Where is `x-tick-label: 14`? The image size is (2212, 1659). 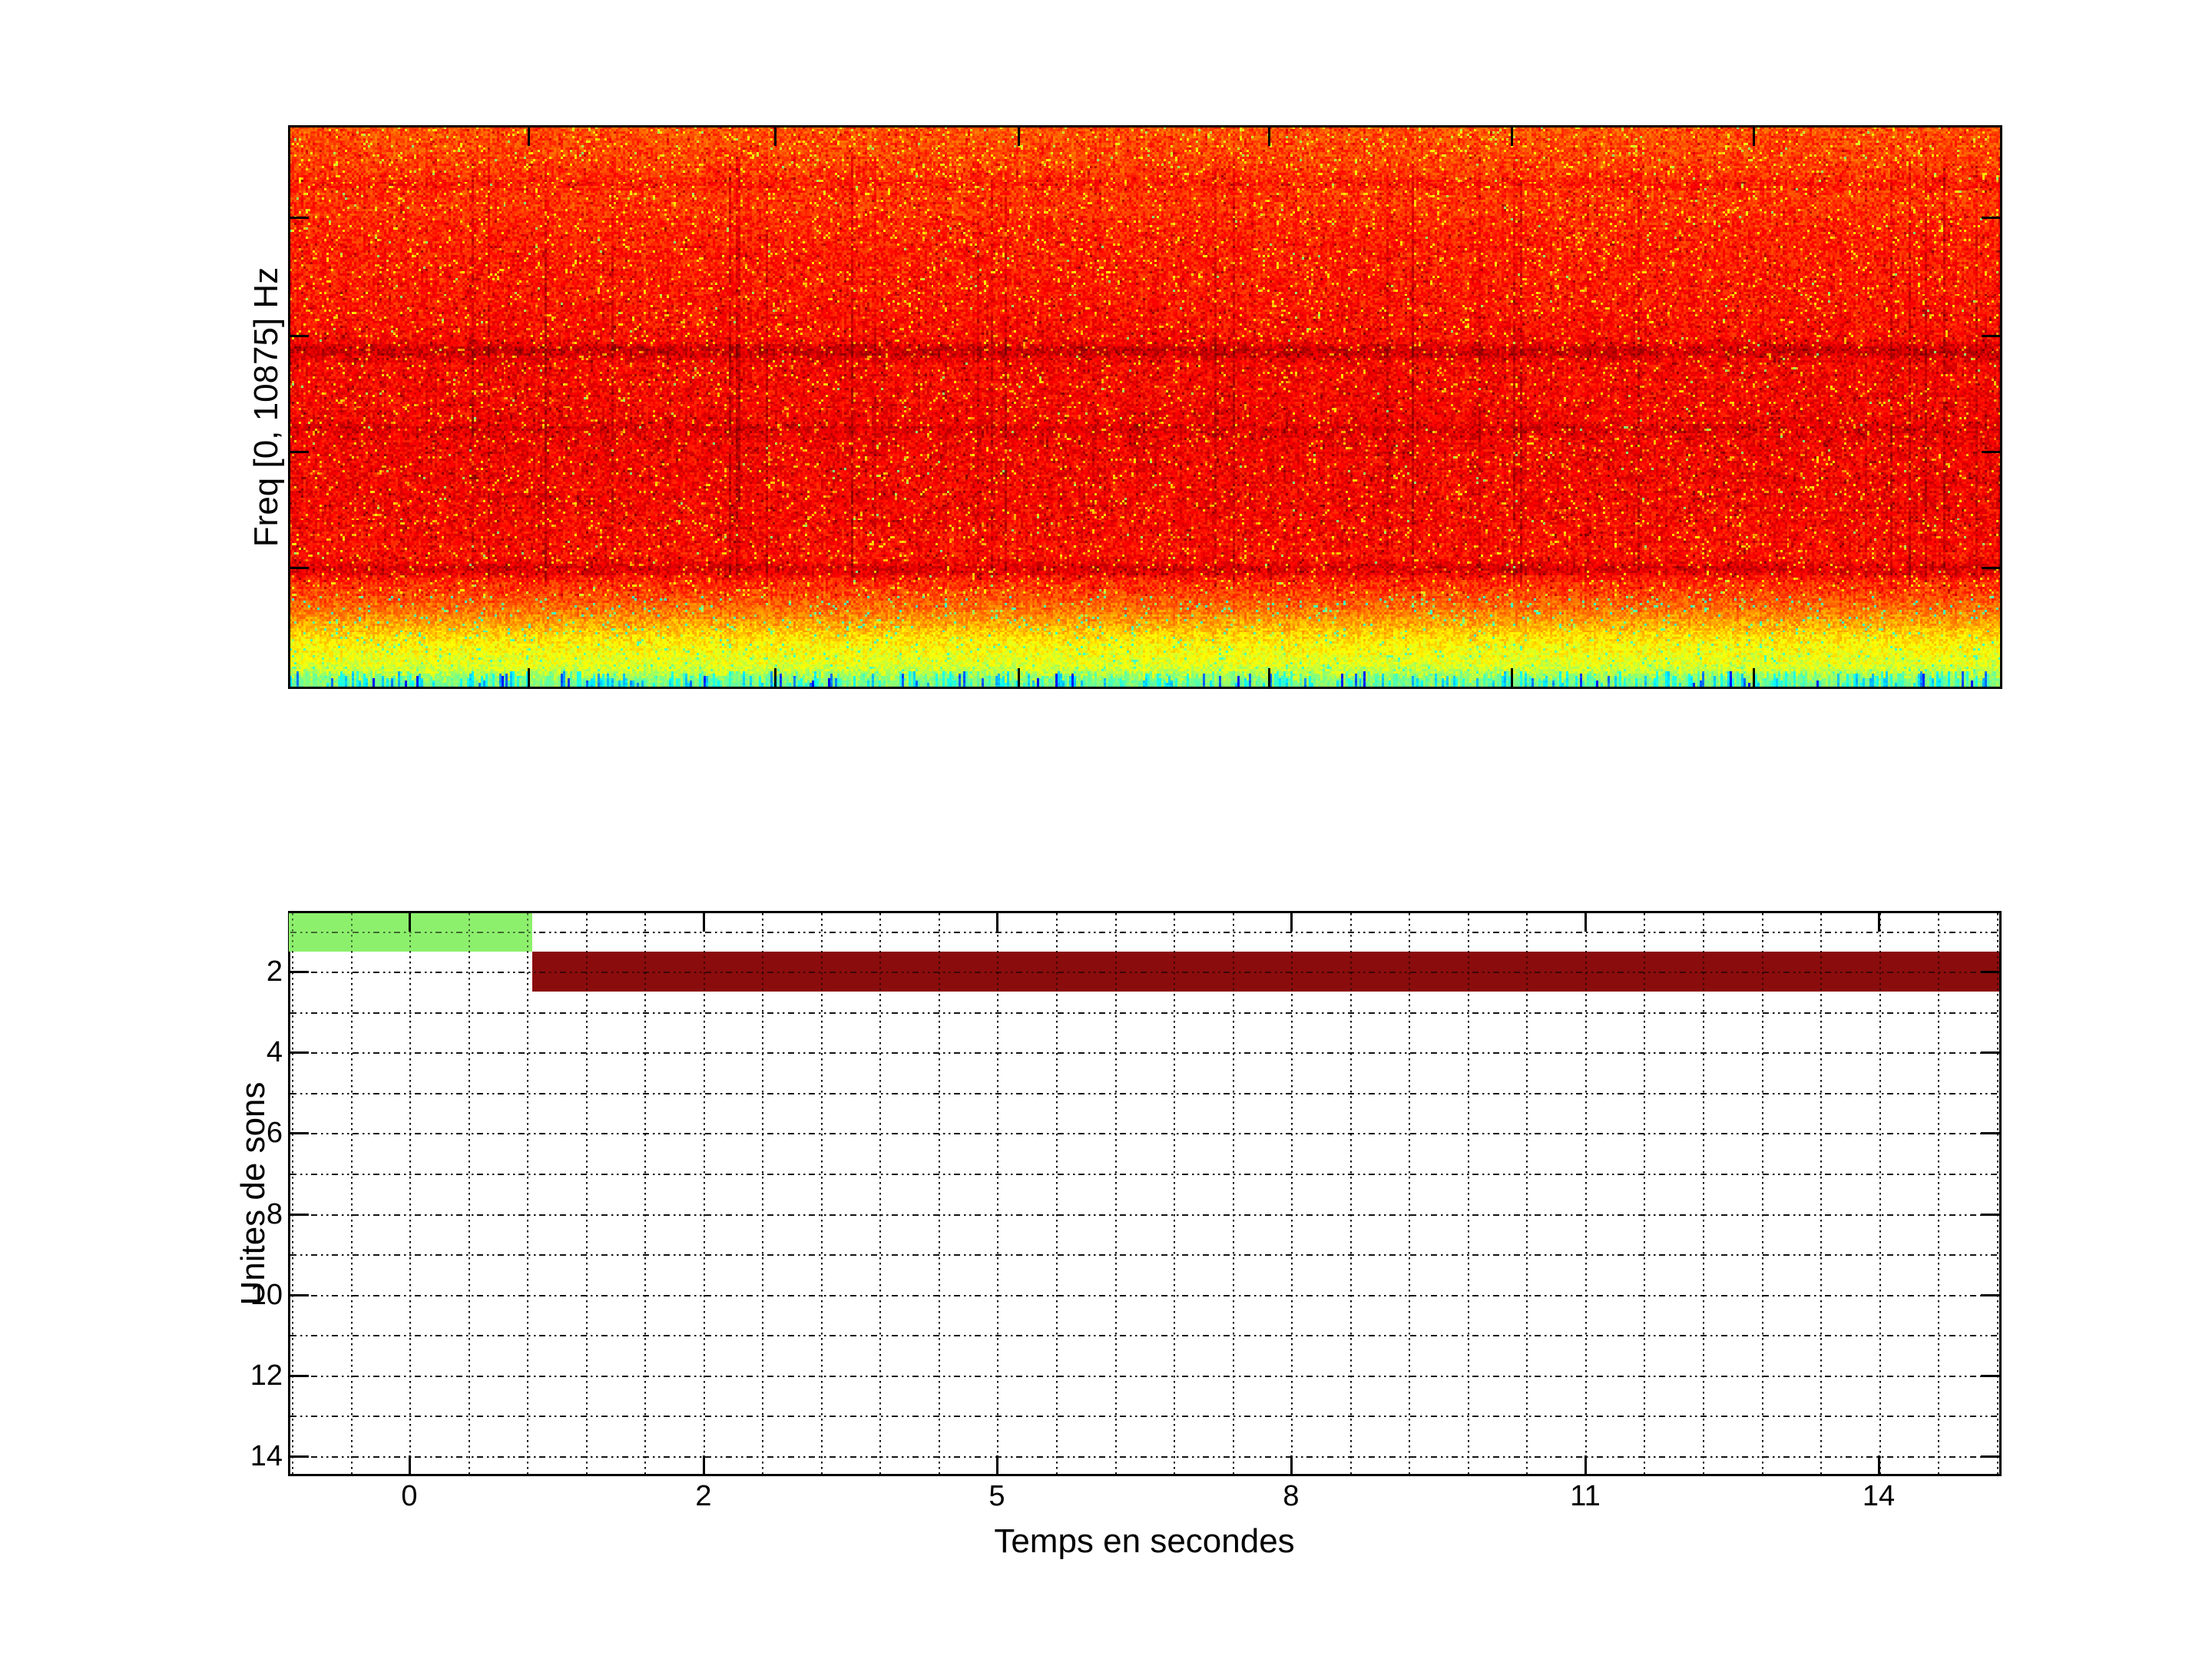 x-tick-label: 14 is located at coordinates (1879, 1496).